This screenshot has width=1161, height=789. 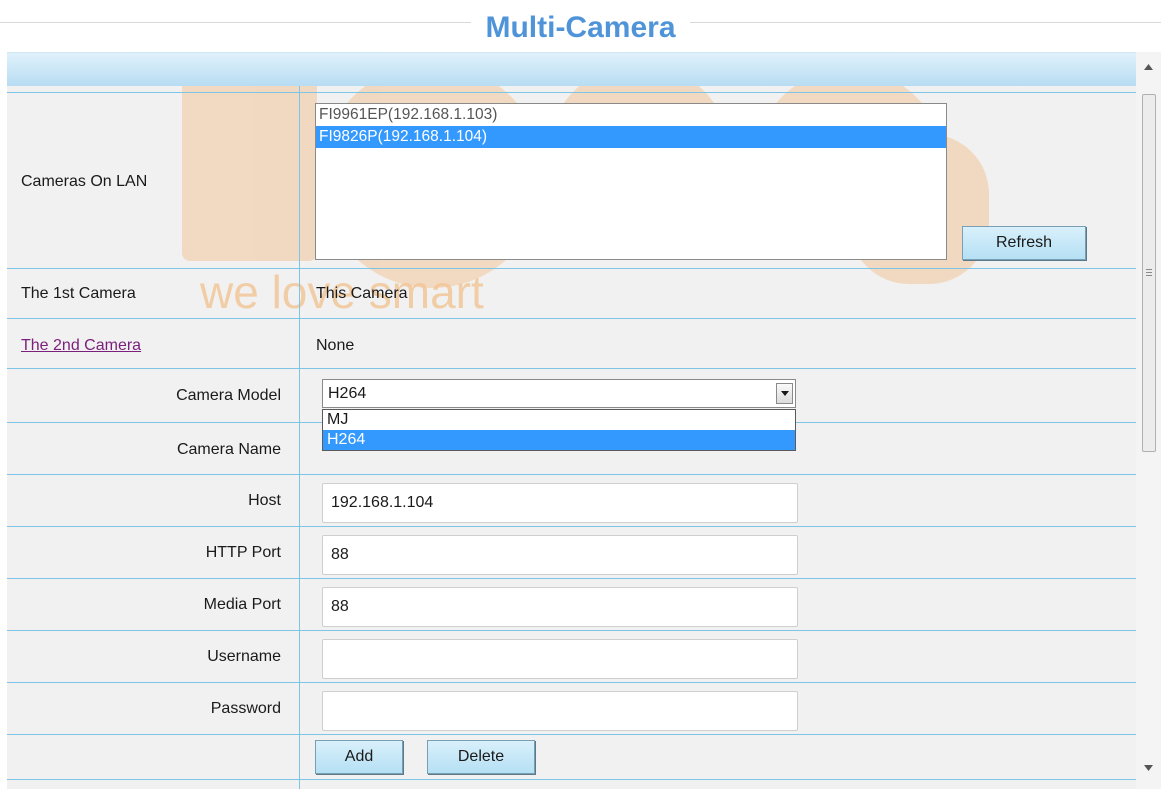 What do you see at coordinates (560, 555) in the screenshot?
I see `http-port-input: 88` at bounding box center [560, 555].